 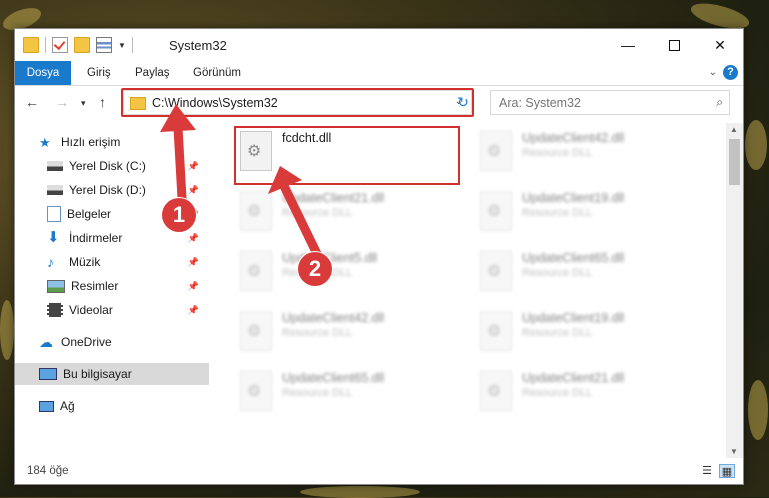 I want to click on arrow-one, so click(x=178, y=153).